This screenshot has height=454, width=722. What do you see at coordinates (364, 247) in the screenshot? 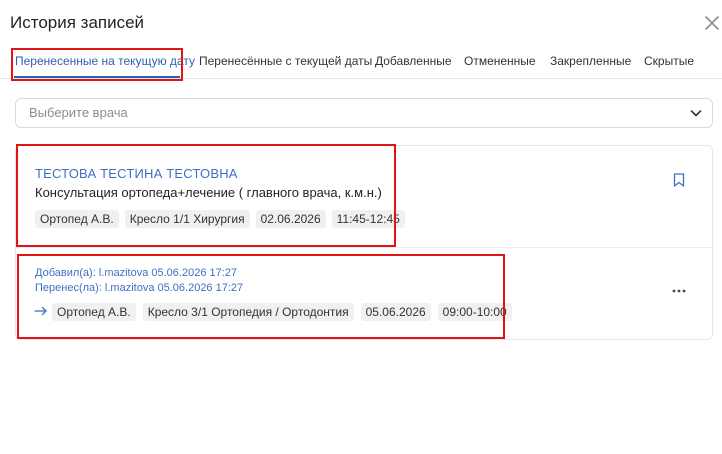
I see `row-divider` at bounding box center [364, 247].